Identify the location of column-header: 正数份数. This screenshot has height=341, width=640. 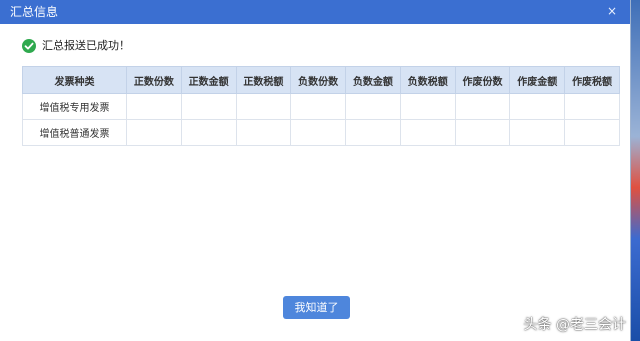
(154, 80).